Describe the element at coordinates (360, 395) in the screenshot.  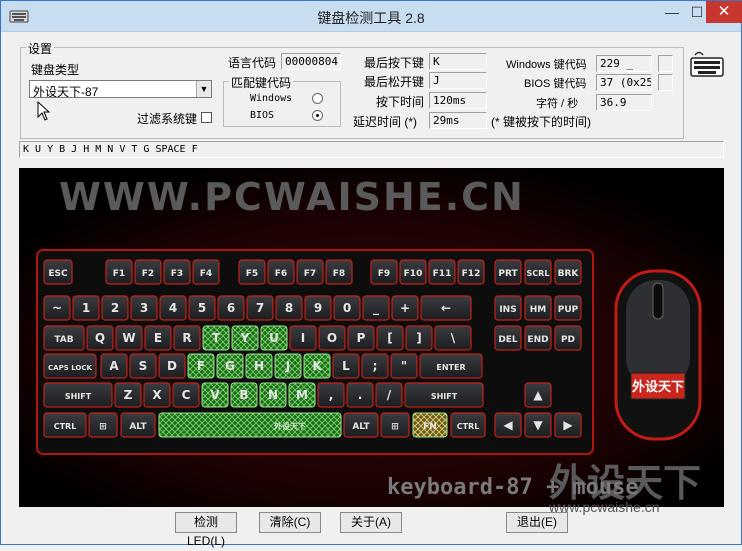
I see `key-: .` at that location.